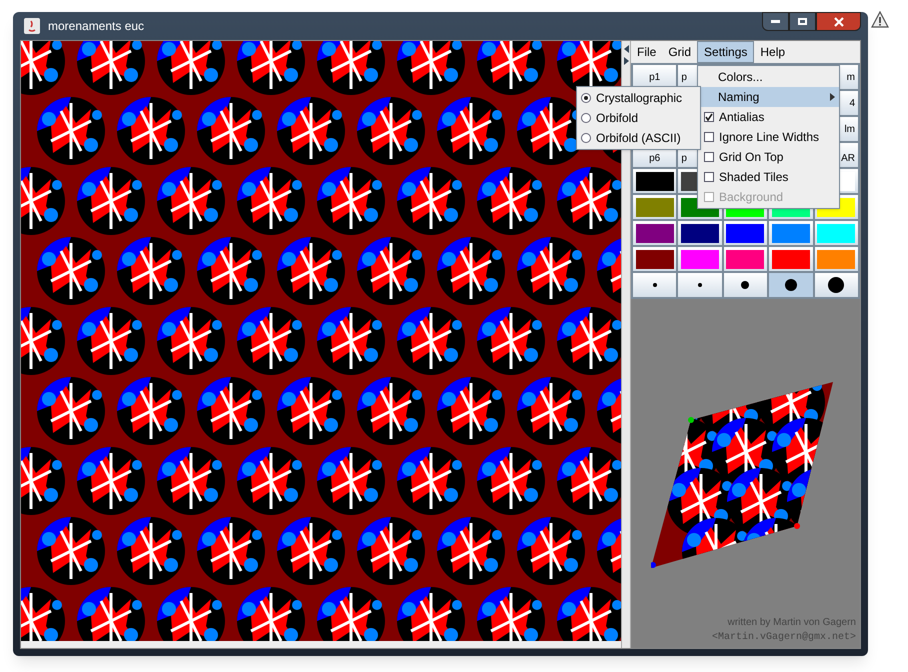 The image size is (908, 672). What do you see at coordinates (792, 623) in the screenshot?
I see `author-credit: written by Martin von Gagern` at bounding box center [792, 623].